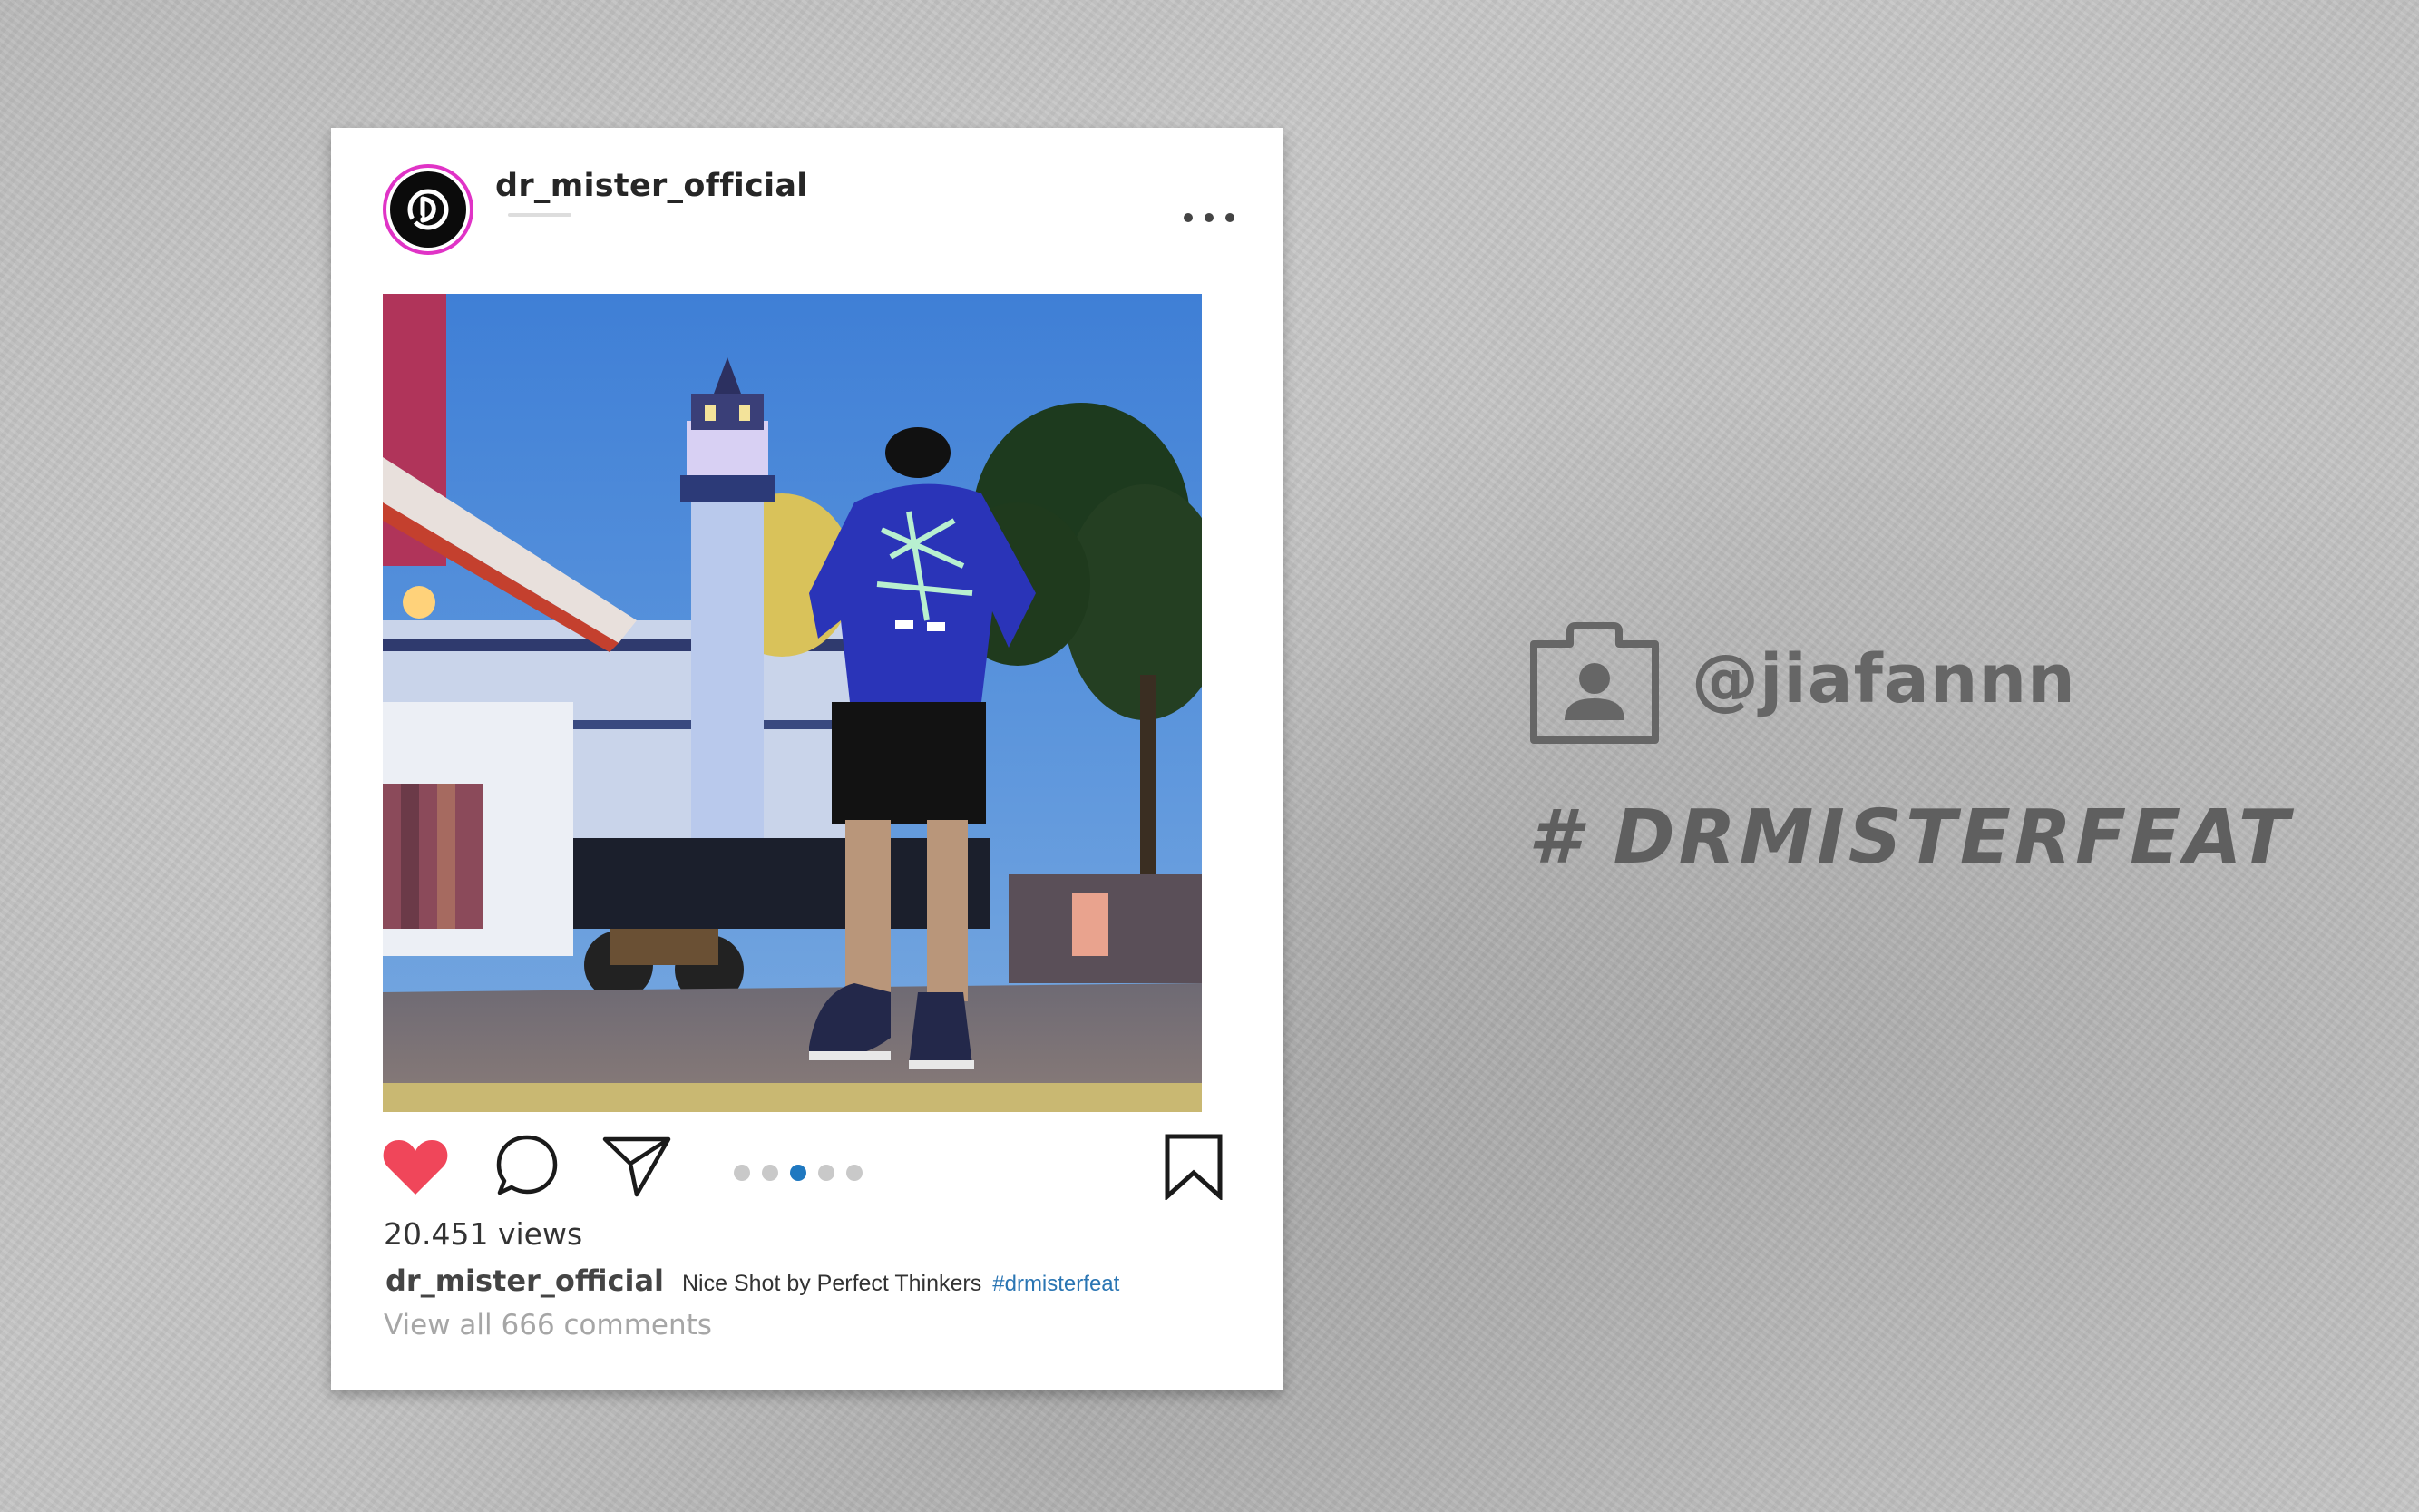 This screenshot has height=1512, width=2419. I want to click on side-handle: @jiafannn, so click(1884, 679).